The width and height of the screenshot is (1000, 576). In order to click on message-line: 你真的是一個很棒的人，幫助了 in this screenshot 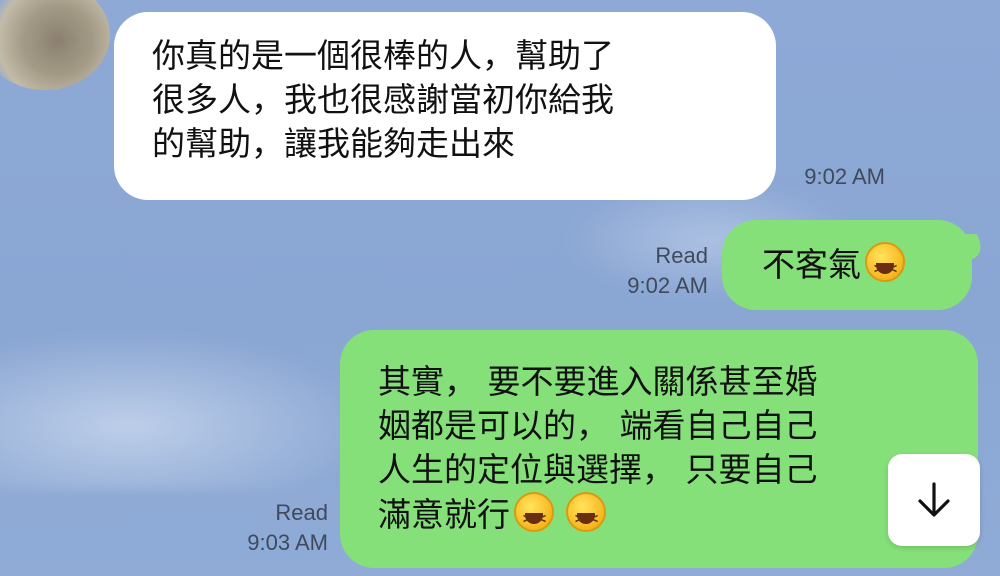, I will do `click(383, 55)`.